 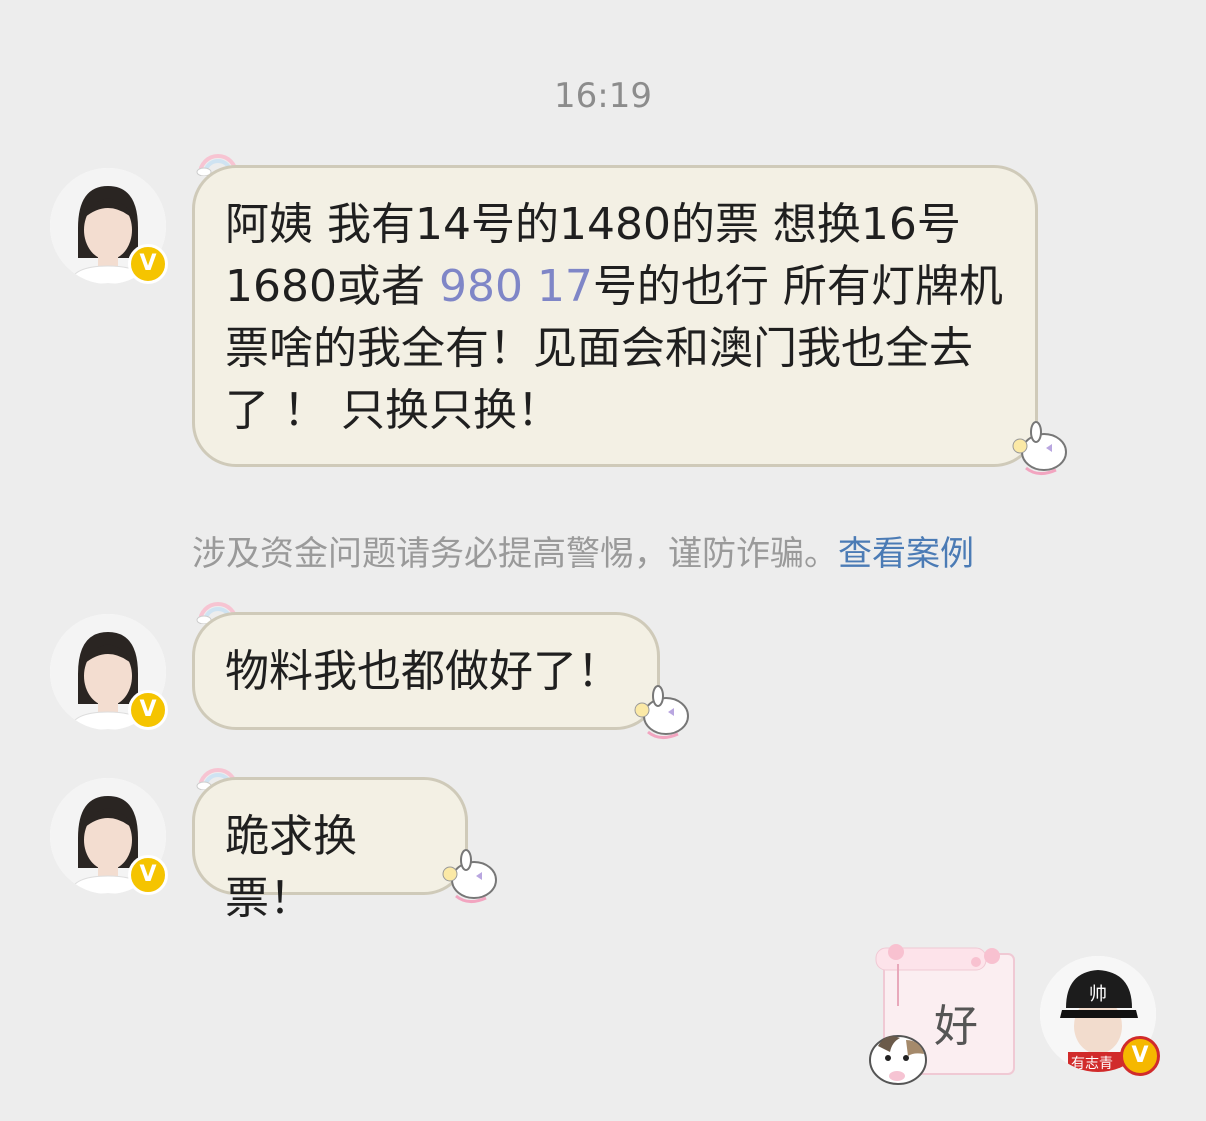 I want to click on self-message-text: 好, so click(x=956, y=1026).